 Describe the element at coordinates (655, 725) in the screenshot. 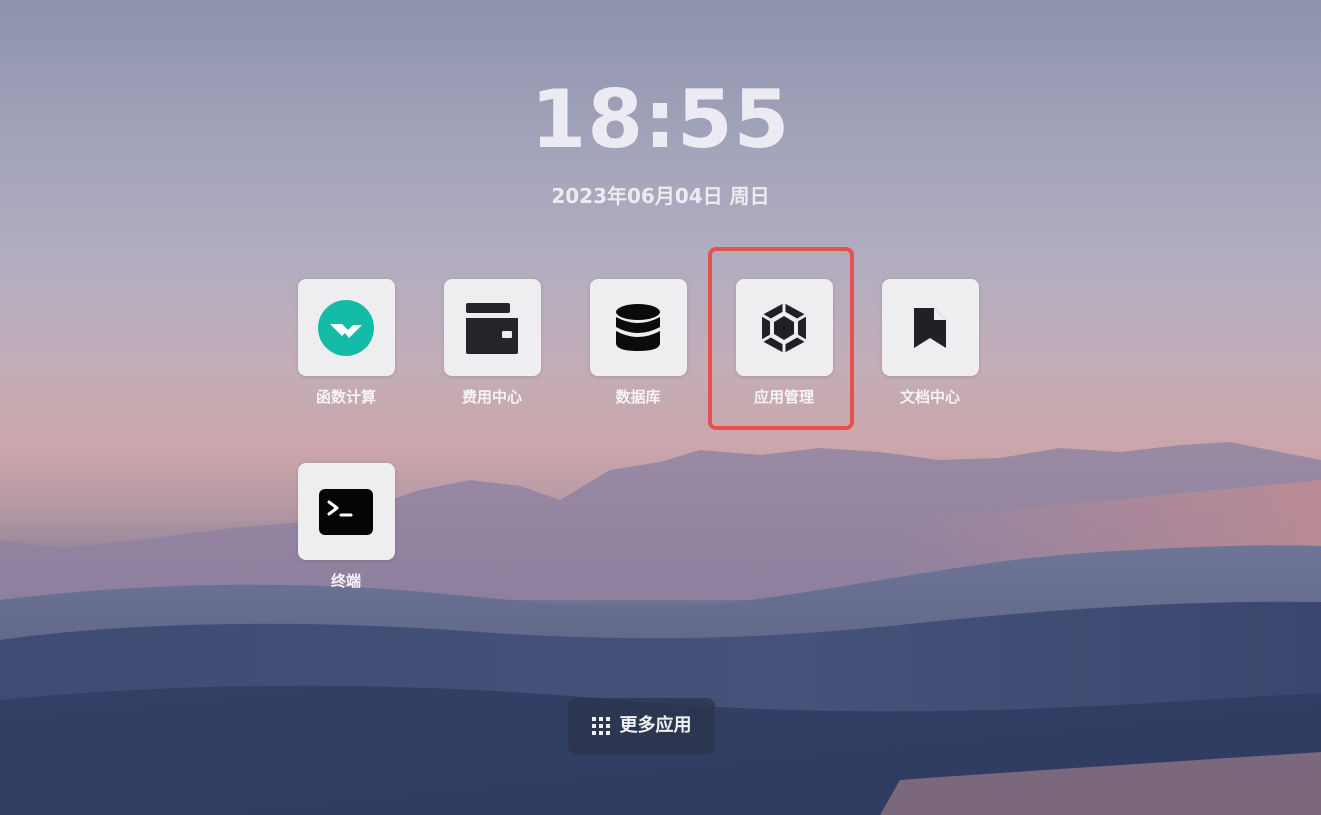

I see `more-apps-label: 更多应用` at that location.